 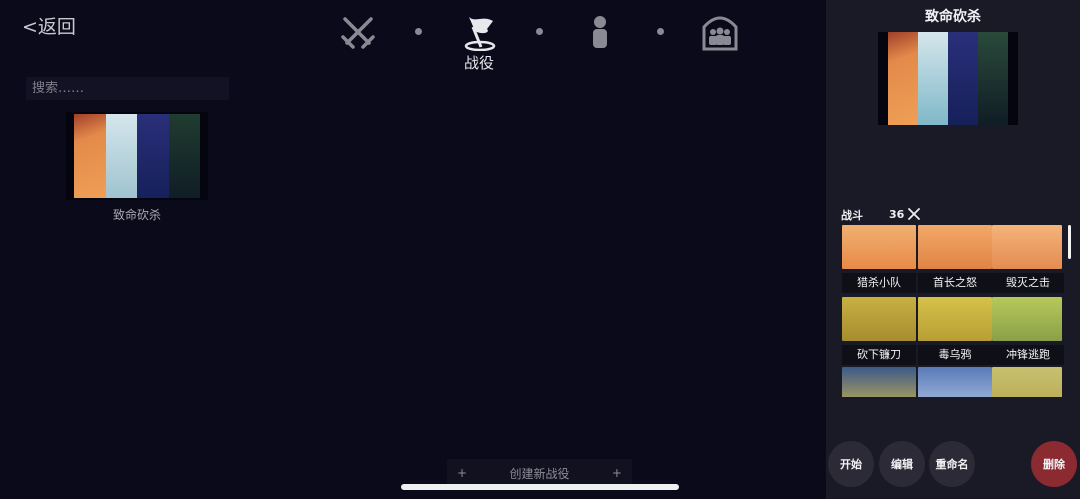 I want to click on top-navigation: 战役, so click(x=413, y=40).